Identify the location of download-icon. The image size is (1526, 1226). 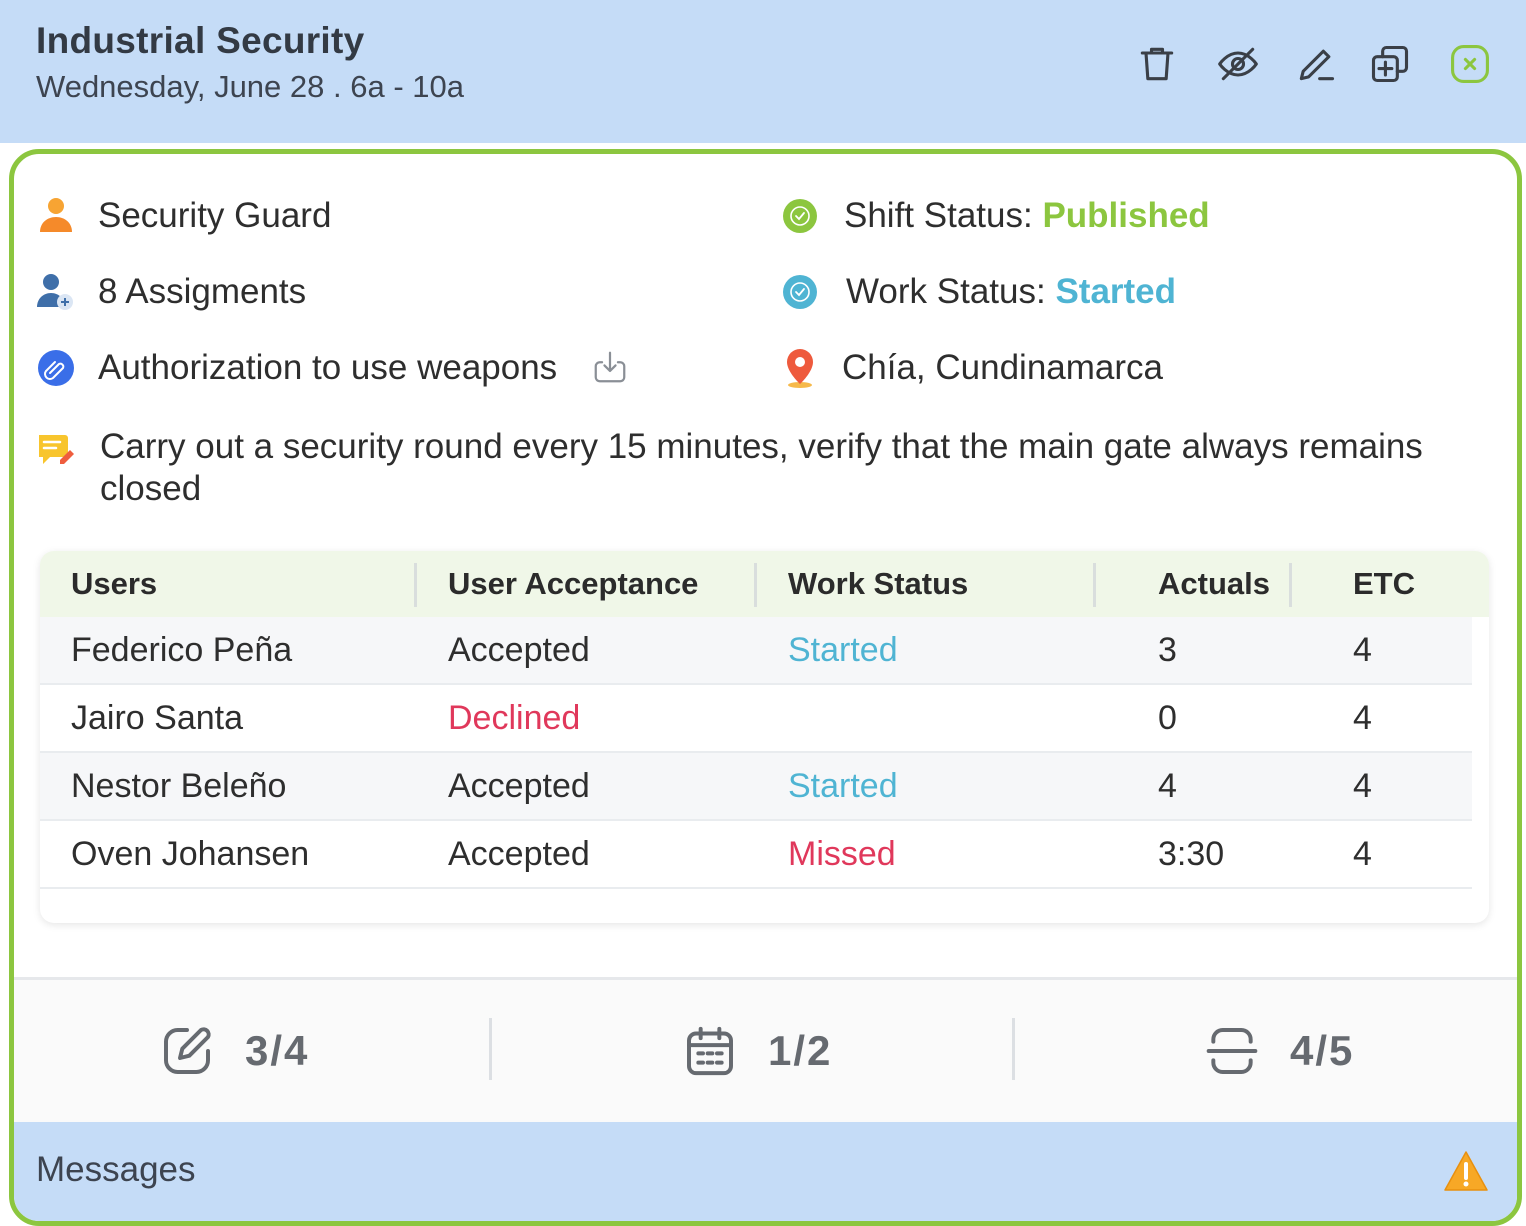
(611, 368).